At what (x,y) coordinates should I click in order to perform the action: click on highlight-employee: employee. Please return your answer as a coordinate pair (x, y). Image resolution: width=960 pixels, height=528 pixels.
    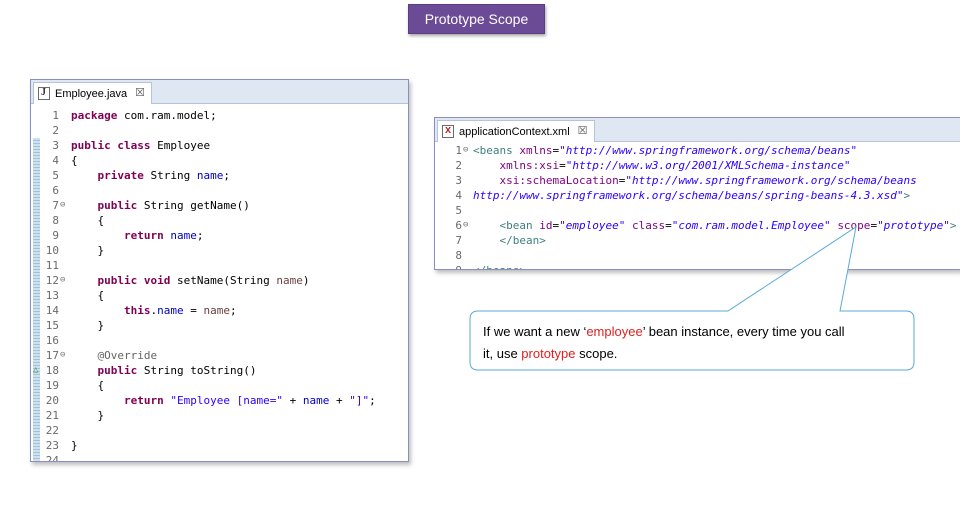
    Looking at the image, I should click on (614, 331).